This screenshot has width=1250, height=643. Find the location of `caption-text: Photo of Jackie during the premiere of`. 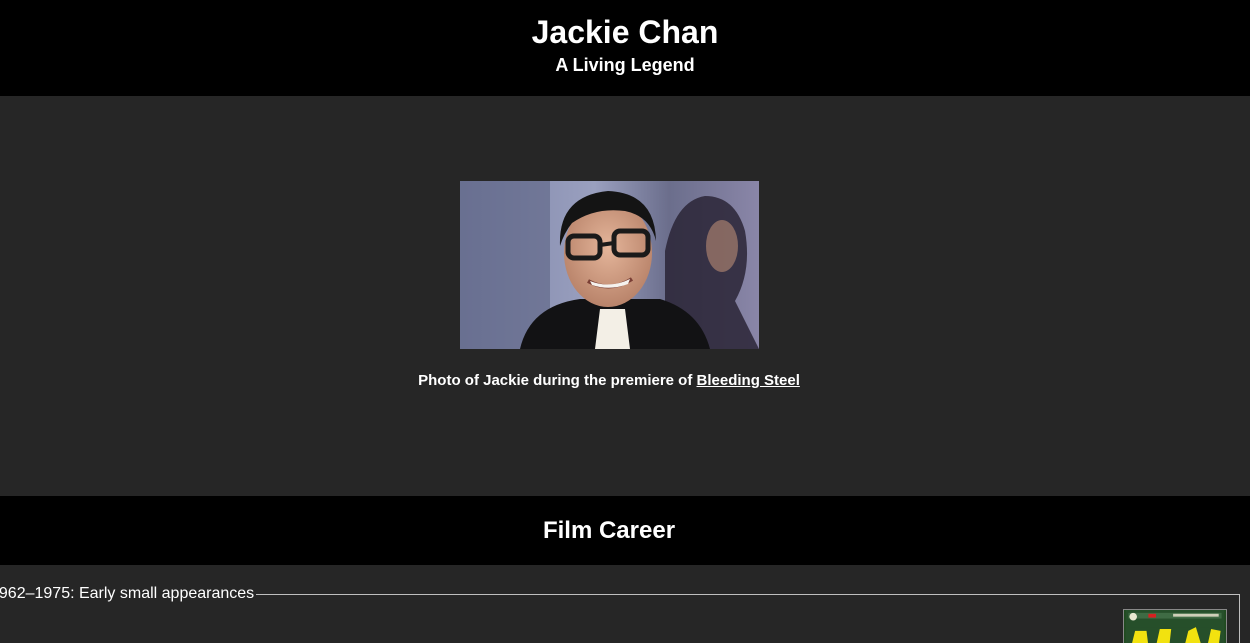

caption-text: Photo of Jackie during the premiere of is located at coordinates (557, 380).